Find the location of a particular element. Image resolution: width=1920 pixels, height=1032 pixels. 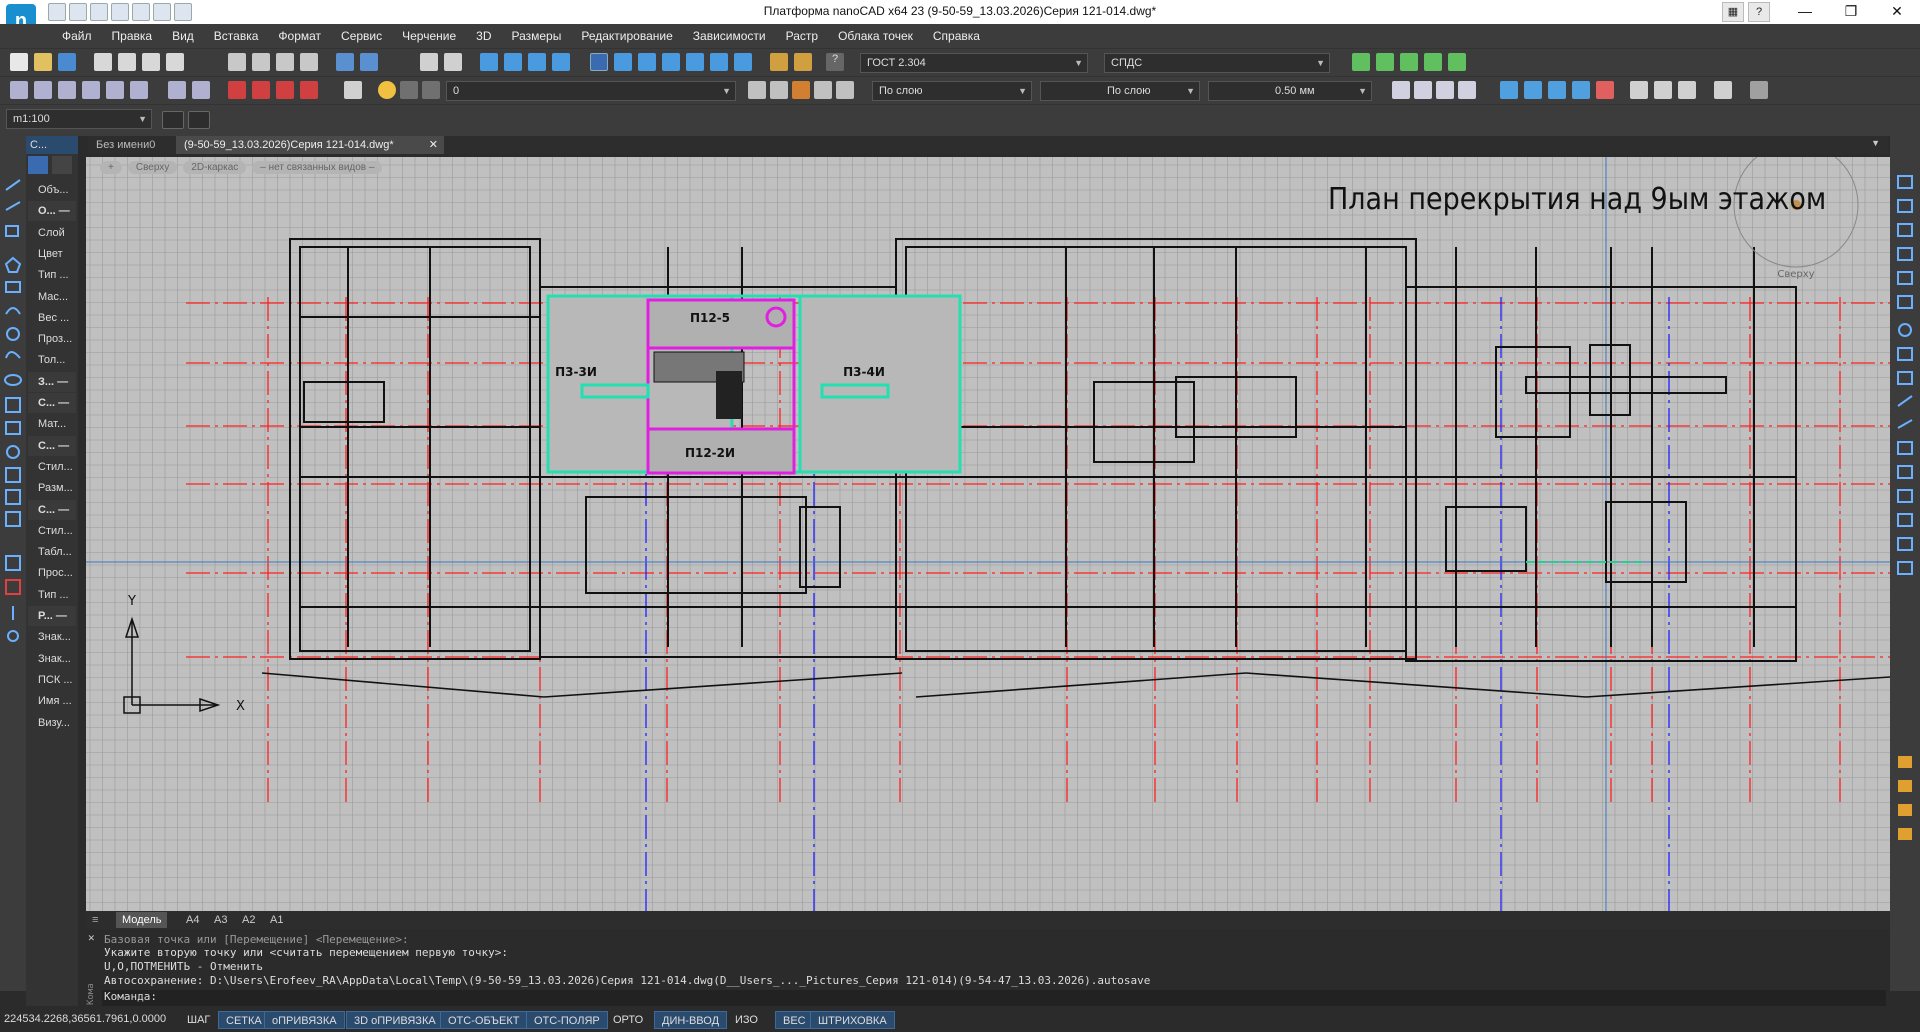

snap-5-icon is located at coordinates (115, 90).